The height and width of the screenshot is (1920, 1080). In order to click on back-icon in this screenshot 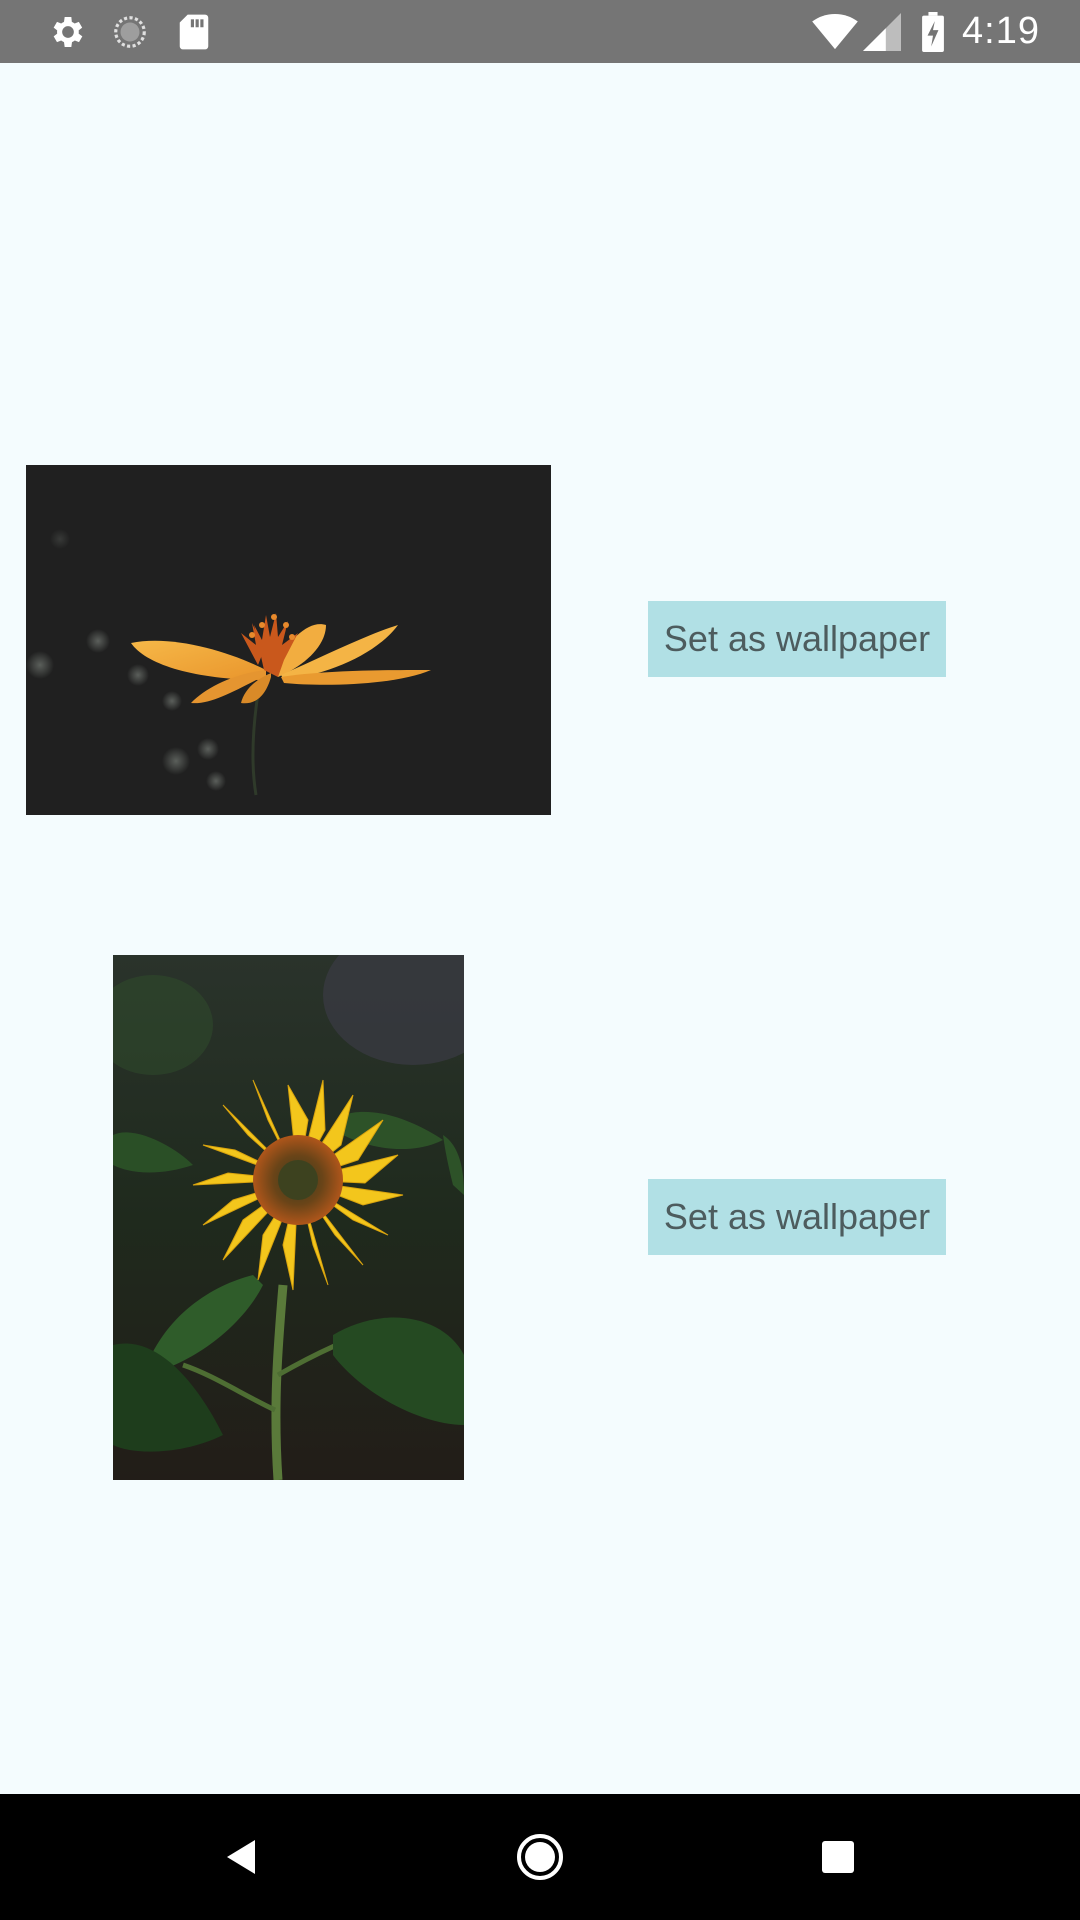, I will do `click(240, 1857)`.